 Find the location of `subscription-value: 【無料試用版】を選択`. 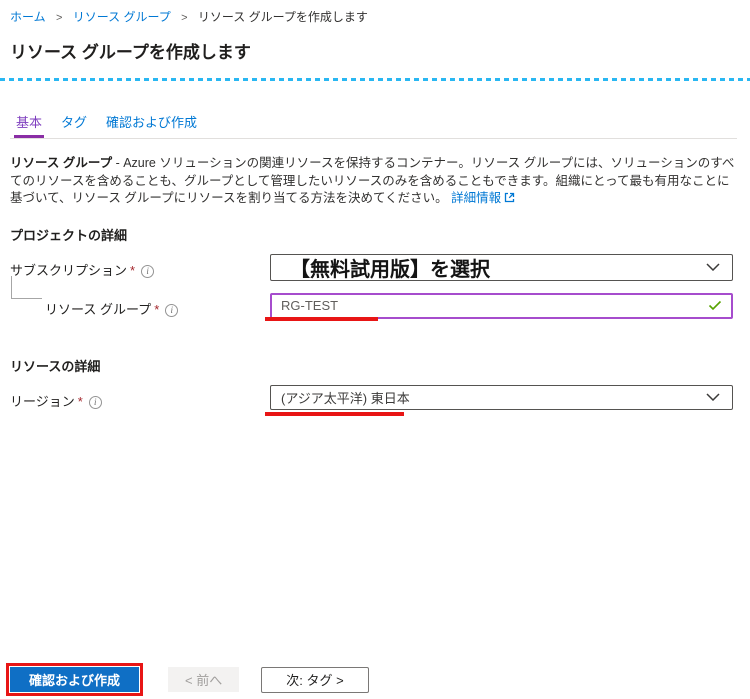

subscription-value: 【無料試用版】を選択 is located at coordinates (390, 269).